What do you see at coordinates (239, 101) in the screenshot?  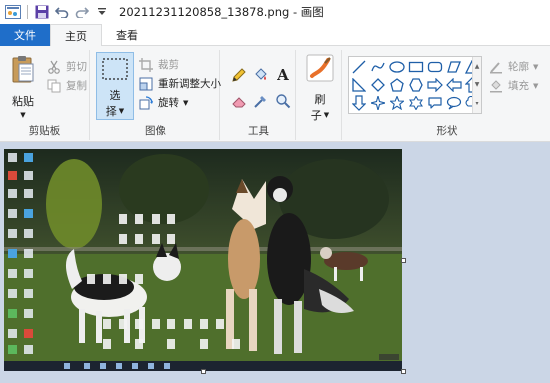 I see `eraser-icon` at bounding box center [239, 101].